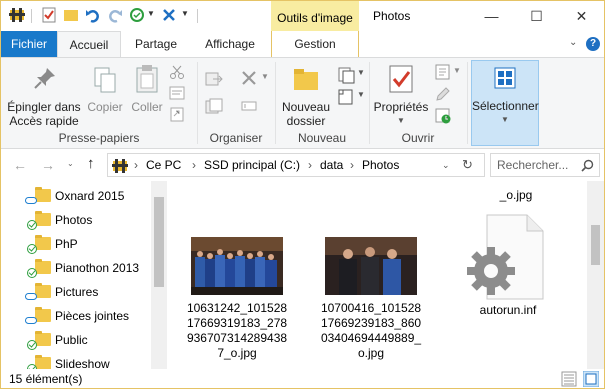 This screenshot has height=389, width=605. I want to click on properties-button: Propriétés ▼, so click(401, 94).